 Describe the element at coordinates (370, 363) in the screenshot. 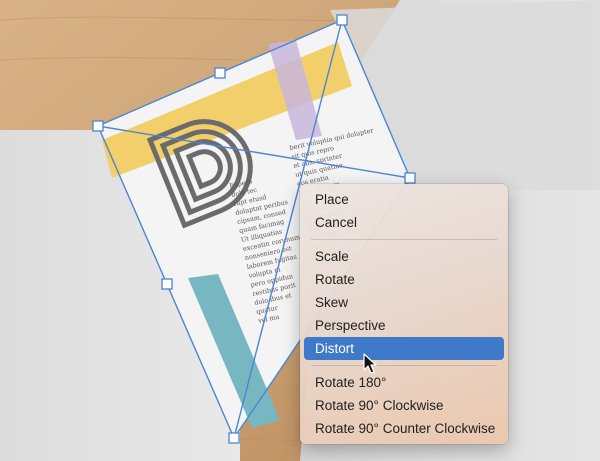

I see `arrow-pointer-icon` at that location.